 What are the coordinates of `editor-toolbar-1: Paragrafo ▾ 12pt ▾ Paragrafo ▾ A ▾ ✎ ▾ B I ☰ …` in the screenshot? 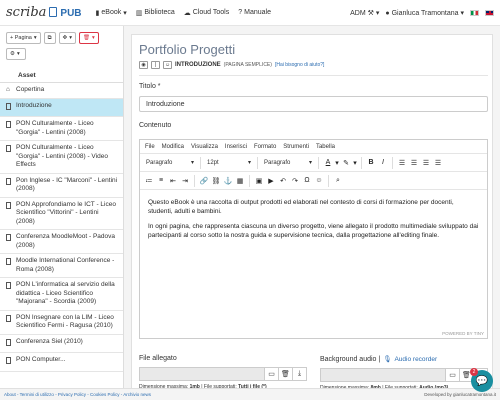 It's located at (313, 163).